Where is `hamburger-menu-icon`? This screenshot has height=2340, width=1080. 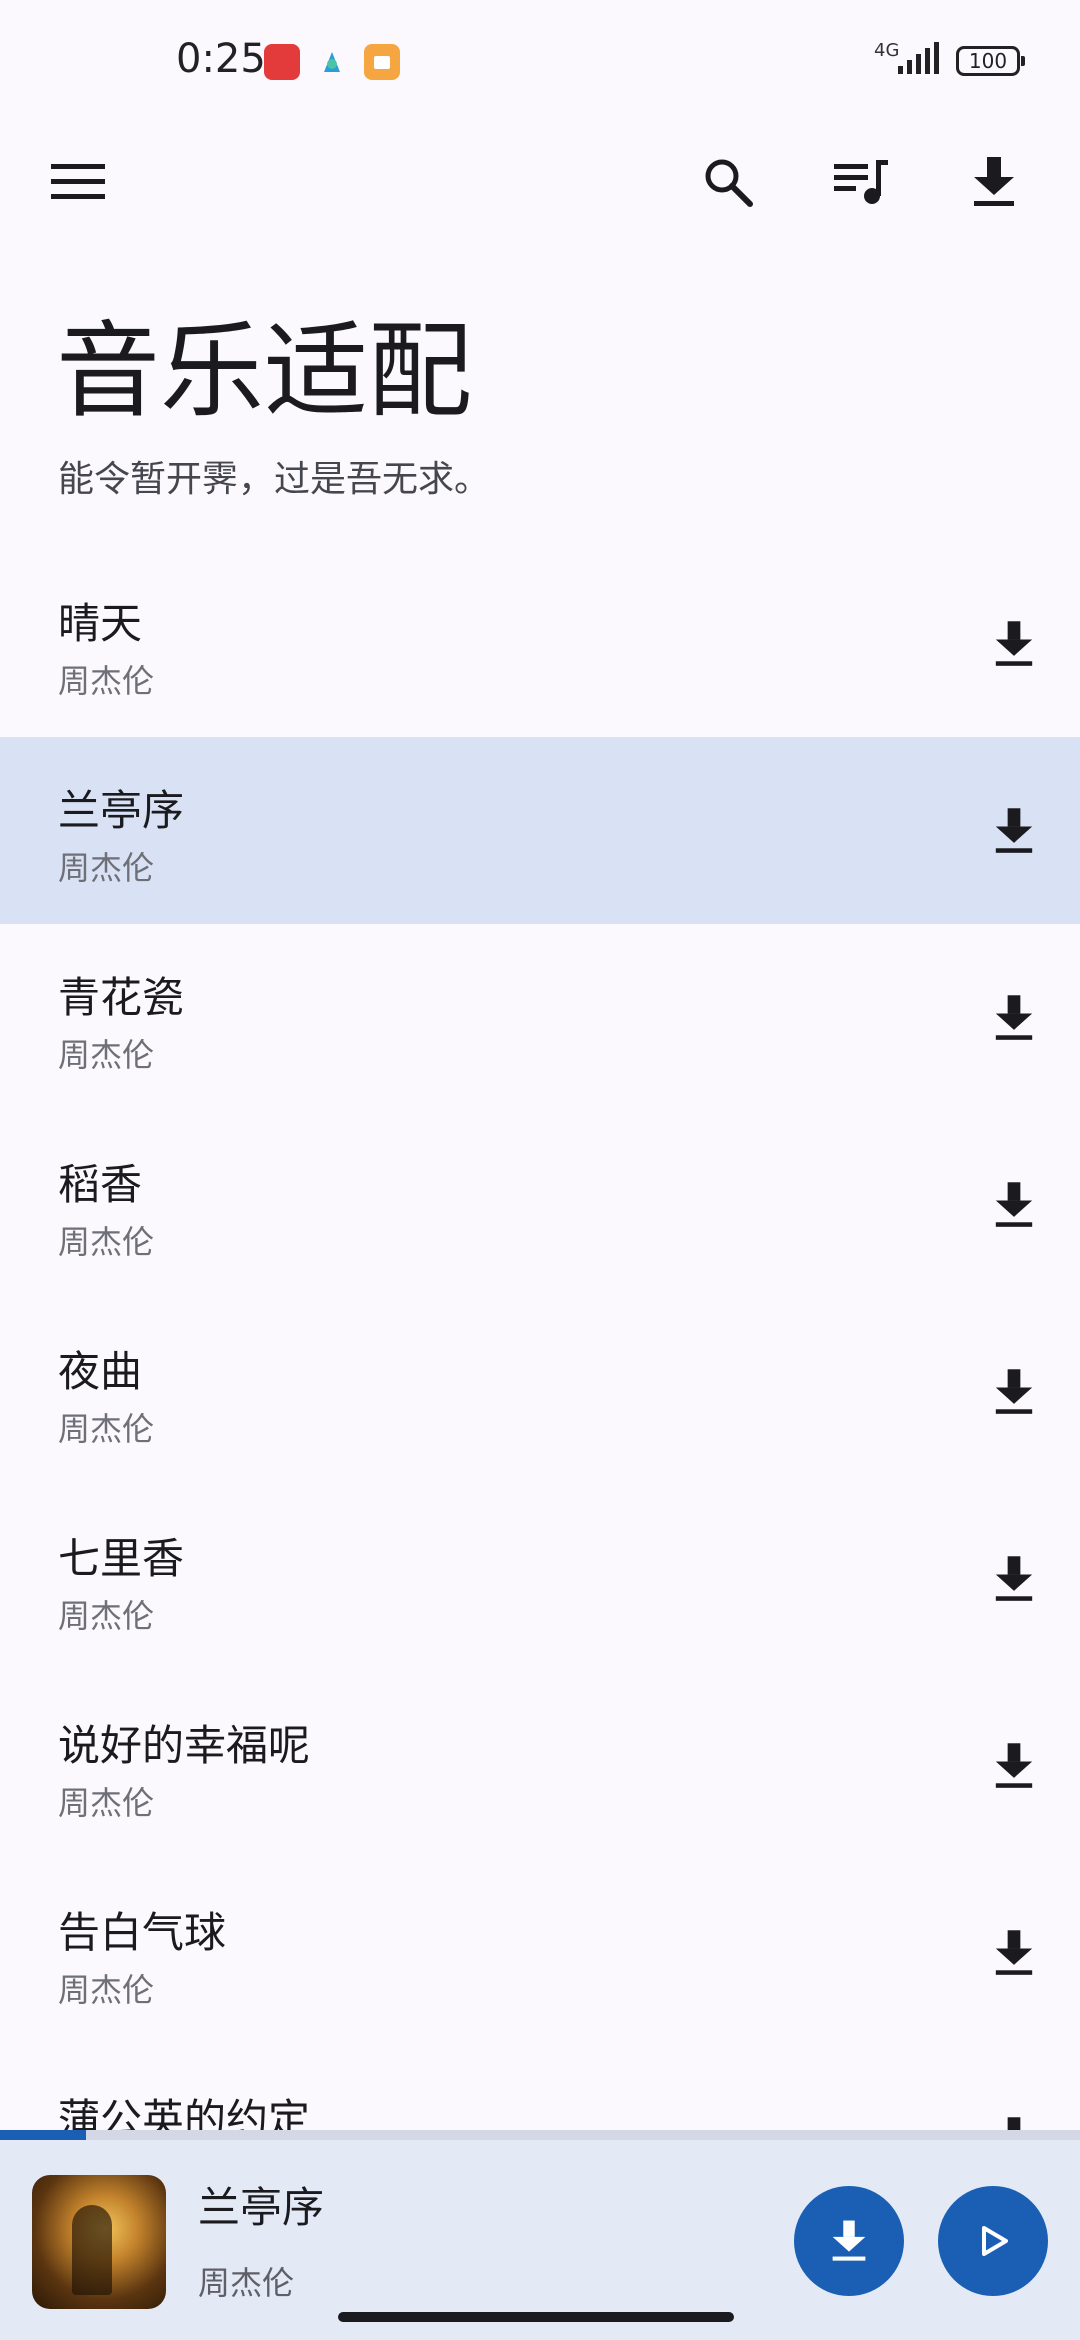 hamburger-menu-icon is located at coordinates (78, 181).